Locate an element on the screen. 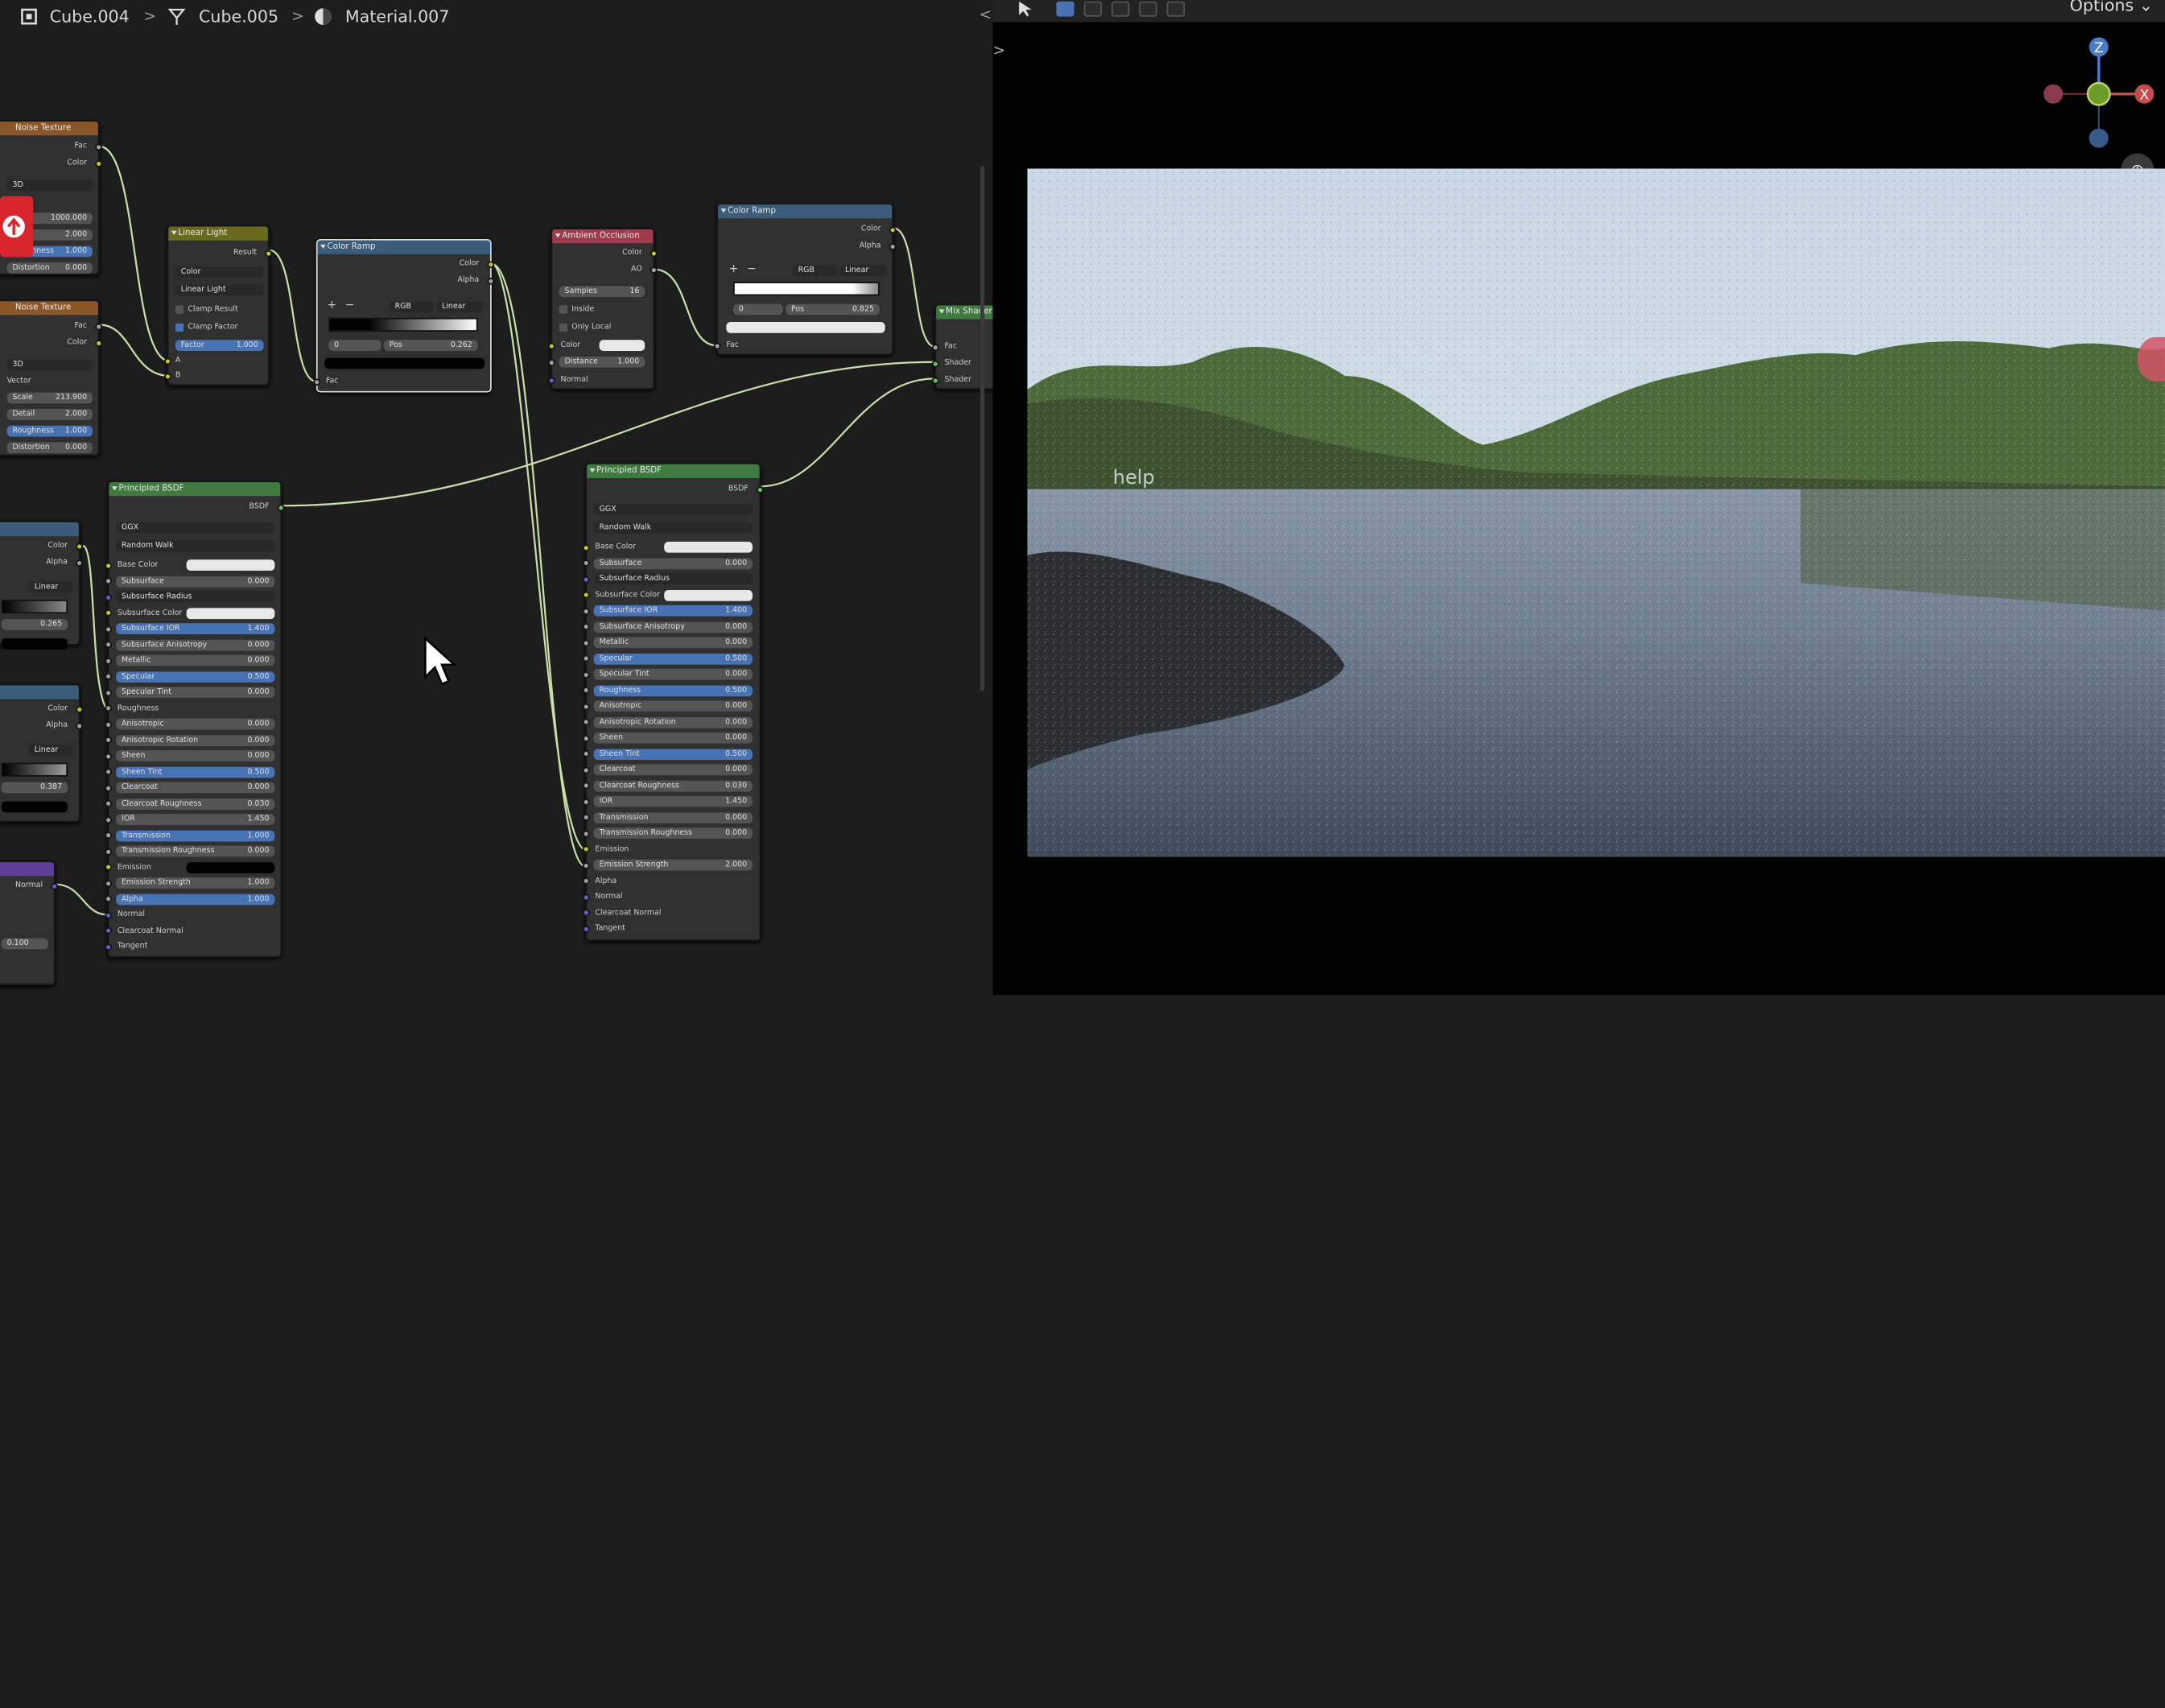  distribution-dropdown: GGX is located at coordinates (673, 510).